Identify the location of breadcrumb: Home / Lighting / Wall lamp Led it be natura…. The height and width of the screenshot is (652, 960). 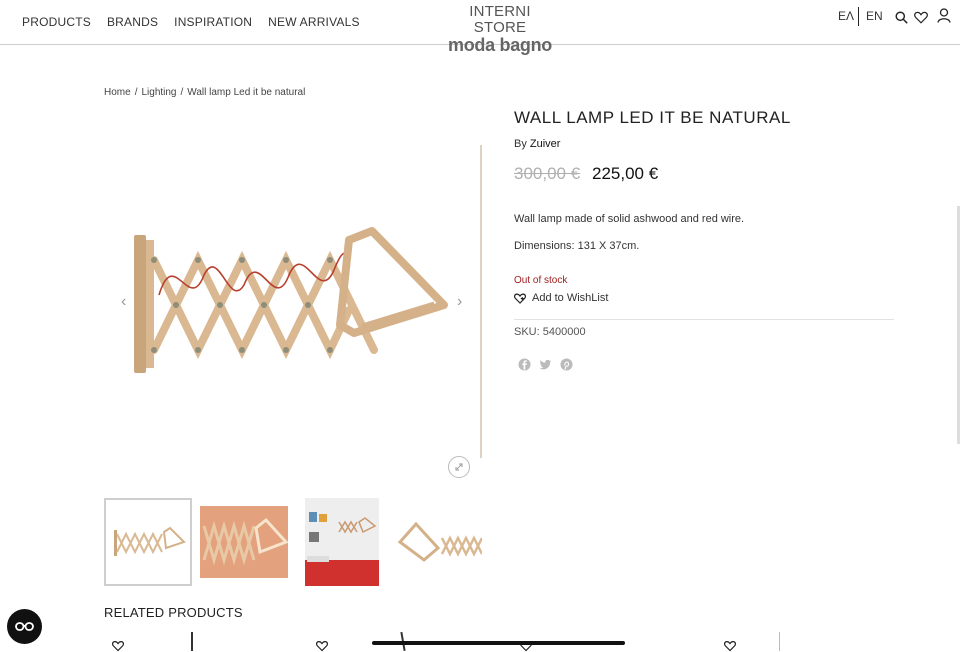
(204, 92).